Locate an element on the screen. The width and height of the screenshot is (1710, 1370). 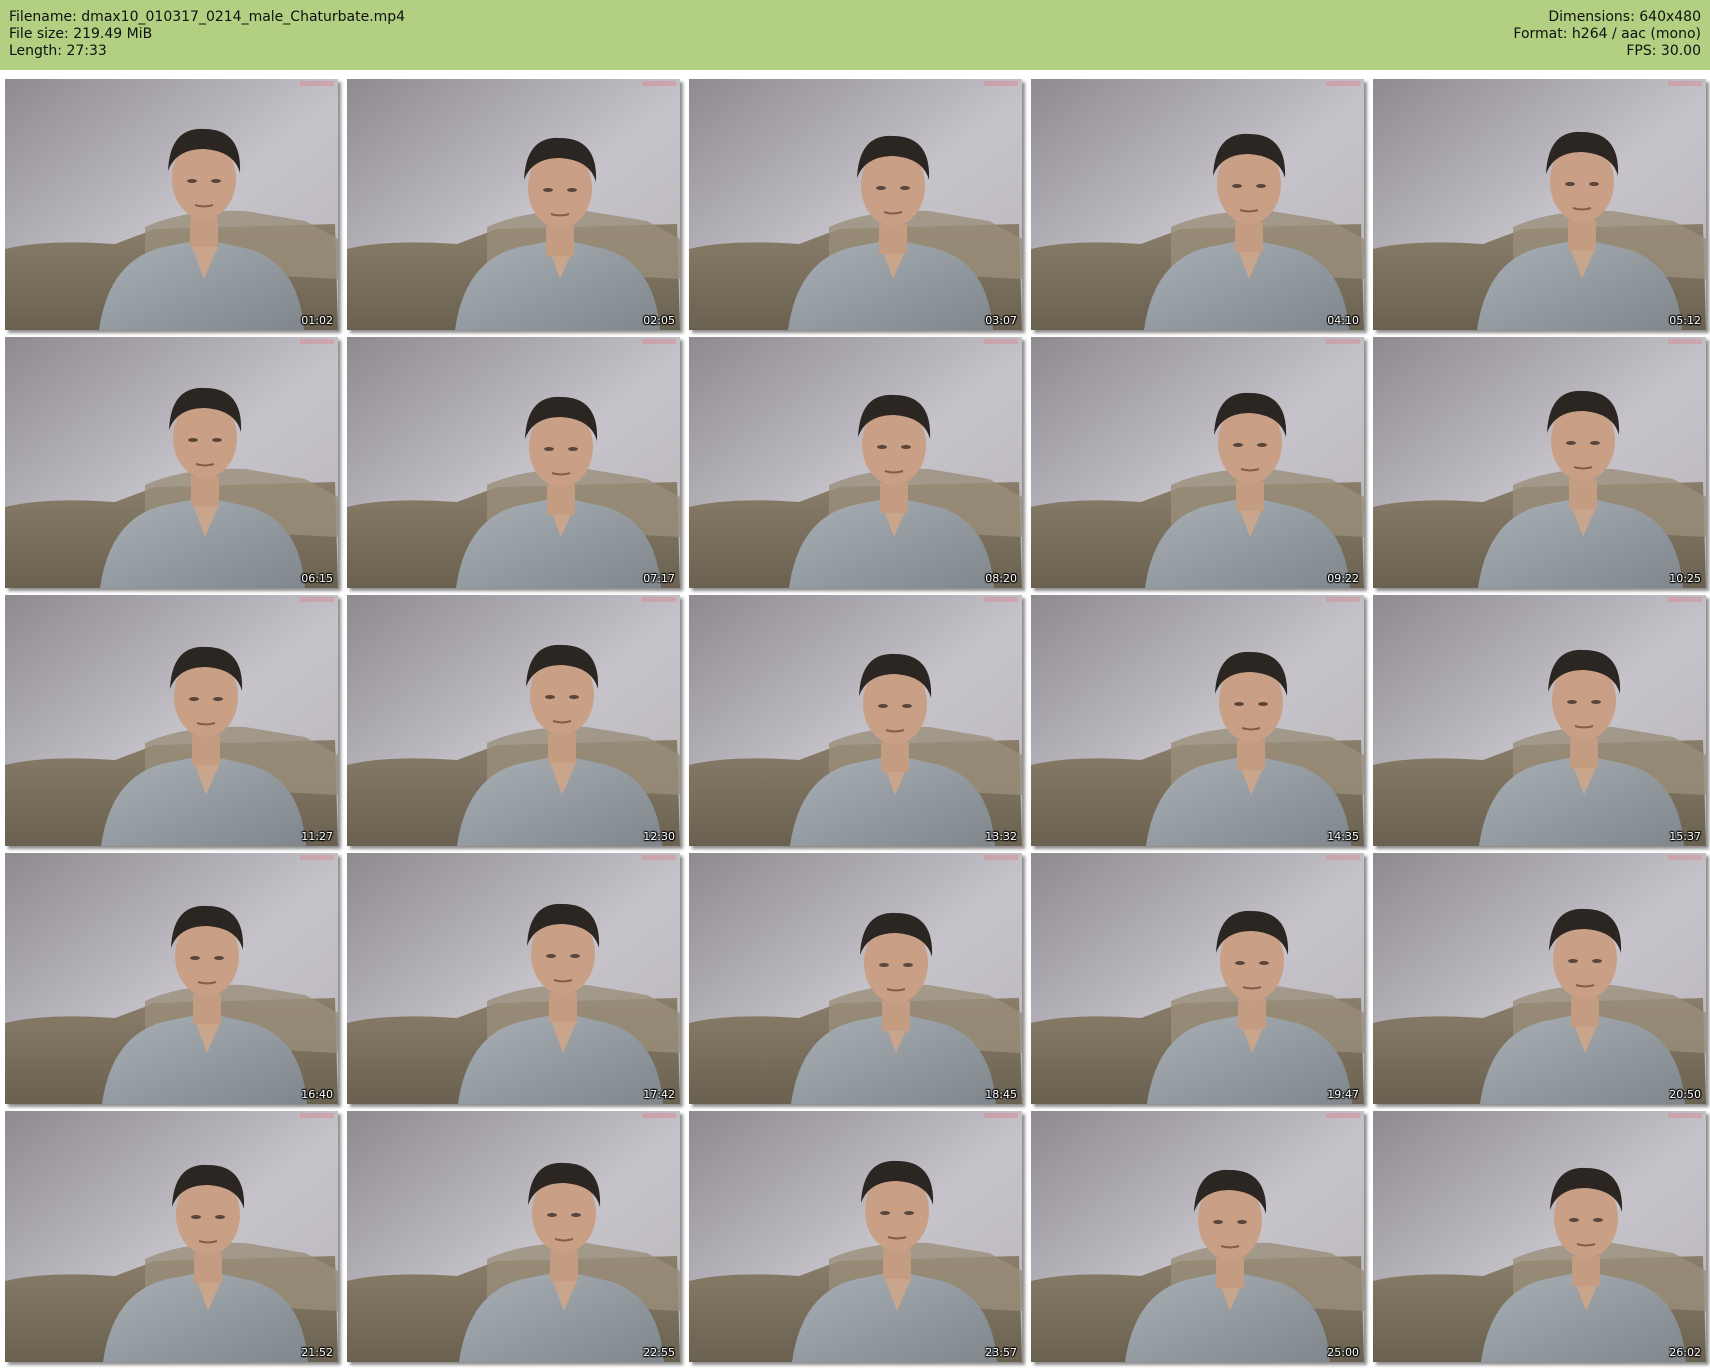
thumbnail: 05:12 is located at coordinates (1539, 204).